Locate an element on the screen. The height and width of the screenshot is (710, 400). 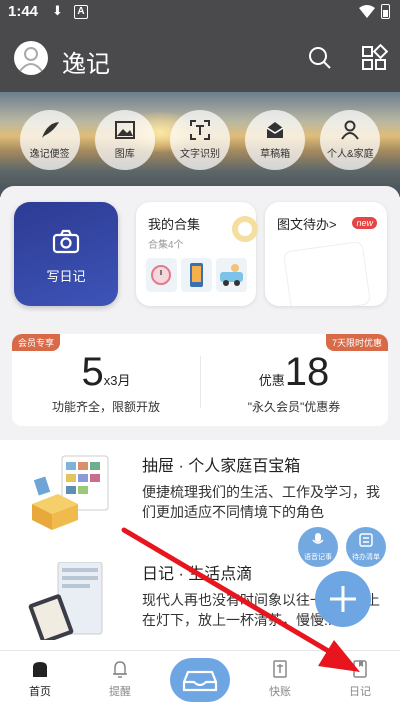
my-collection-card: 我的合集 合集4个 is located at coordinates (197, 254).